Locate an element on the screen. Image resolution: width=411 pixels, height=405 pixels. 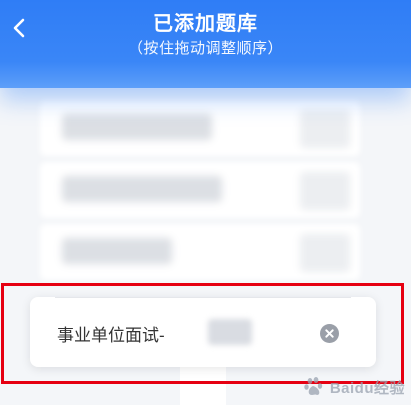
page-title: 已添加题库 is located at coordinates (205, 24).